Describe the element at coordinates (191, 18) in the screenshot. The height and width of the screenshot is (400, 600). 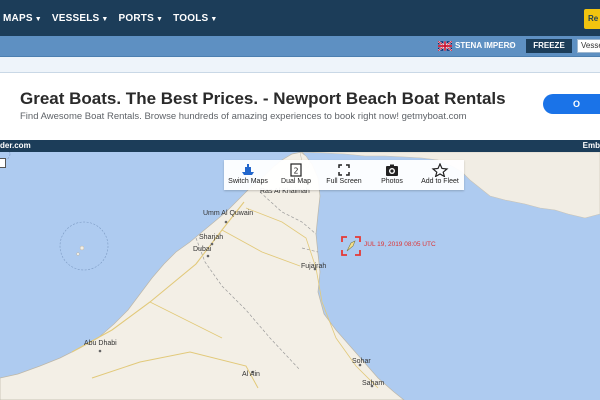
I see `nav-tools-label: TOOLS` at that location.